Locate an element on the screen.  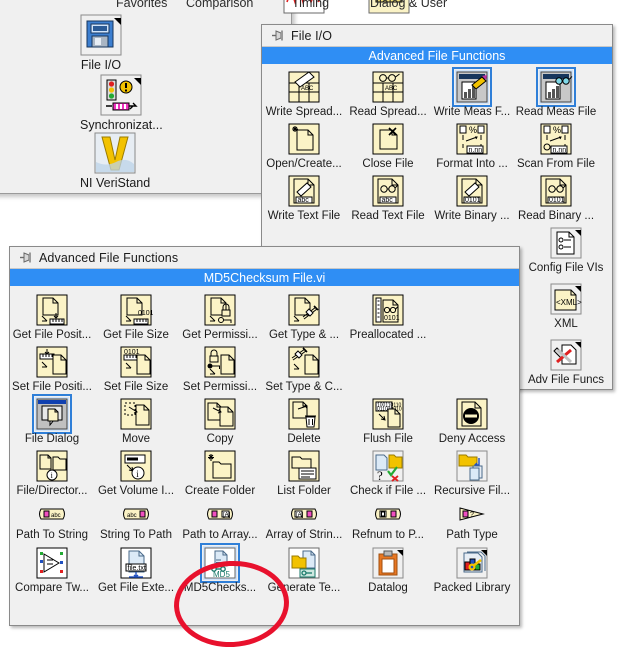
palette-item-datalog: Datalog is located at coordinates (388, 569).